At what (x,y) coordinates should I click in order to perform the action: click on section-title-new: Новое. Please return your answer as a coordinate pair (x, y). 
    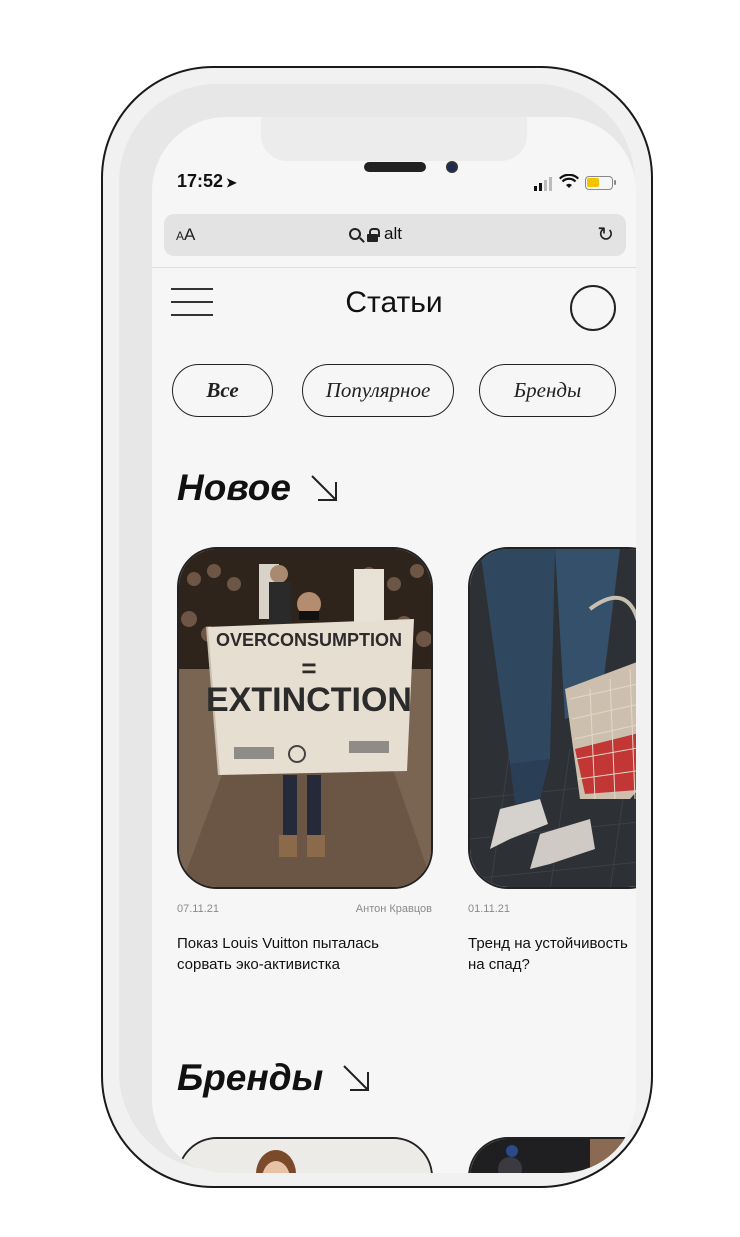
    Looking at the image, I should click on (258, 488).